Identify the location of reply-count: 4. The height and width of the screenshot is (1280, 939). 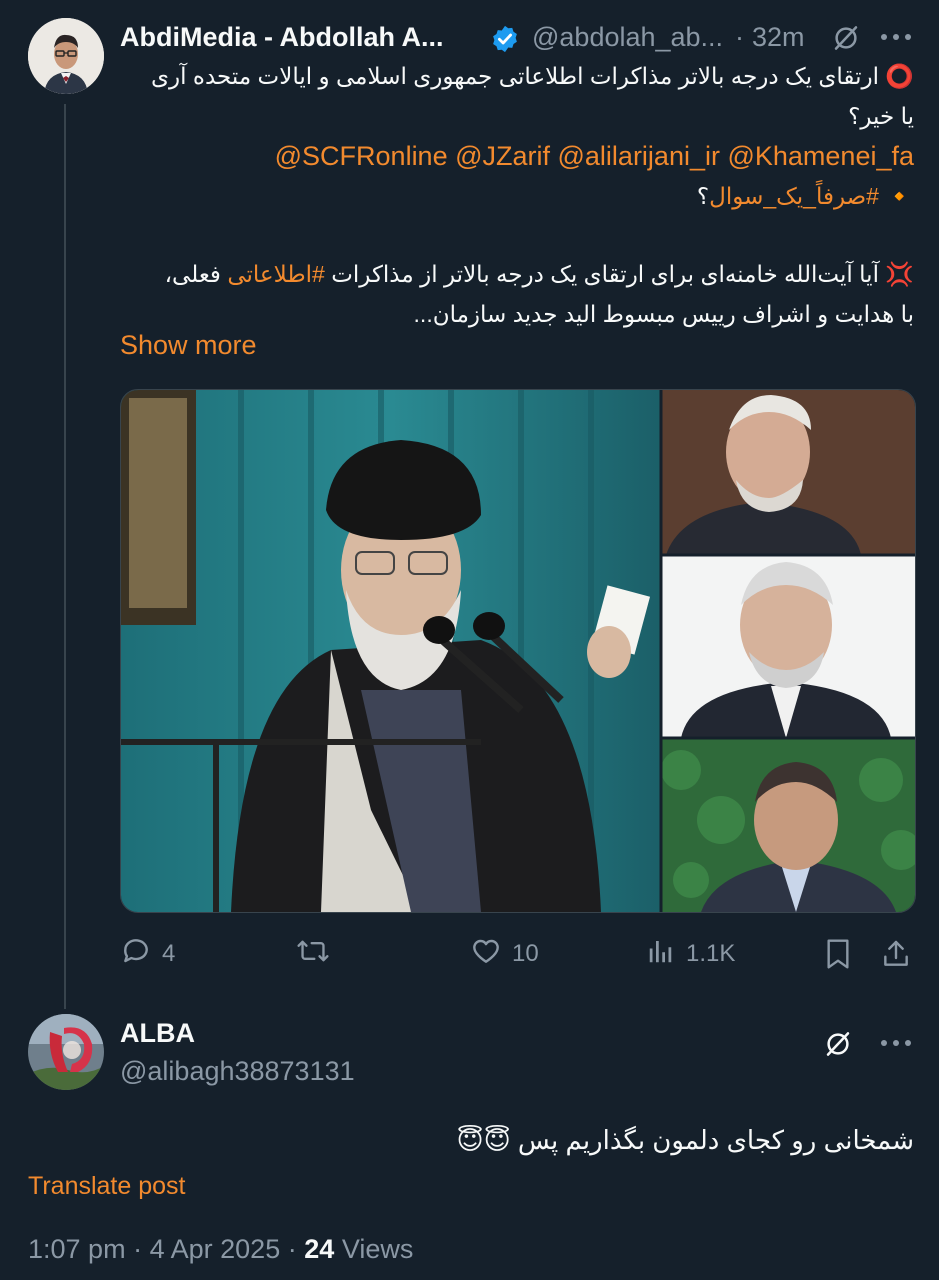
(169, 953).